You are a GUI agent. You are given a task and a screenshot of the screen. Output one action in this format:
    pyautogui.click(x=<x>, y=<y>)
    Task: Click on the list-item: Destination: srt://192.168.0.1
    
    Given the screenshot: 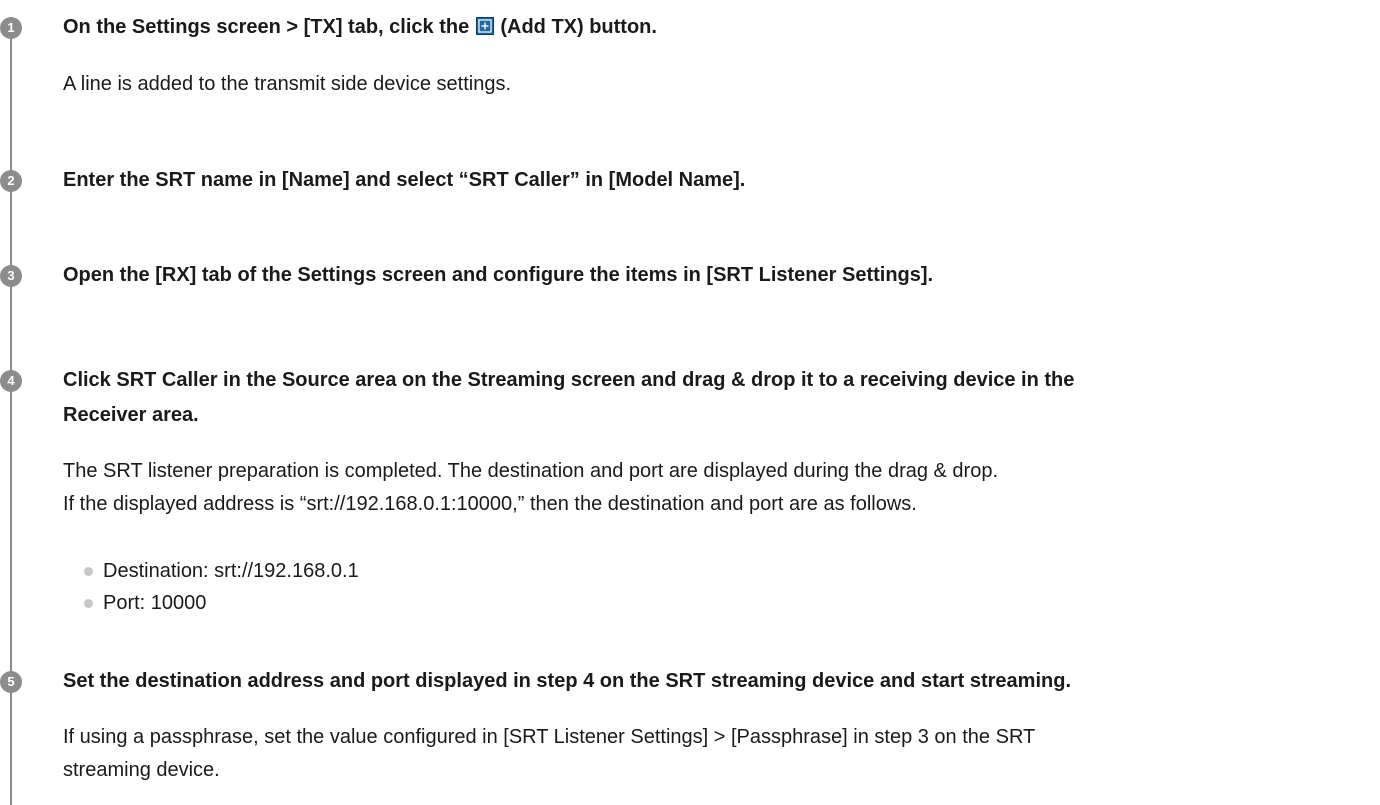 What is the action you would take?
    pyautogui.click(x=221, y=571)
    